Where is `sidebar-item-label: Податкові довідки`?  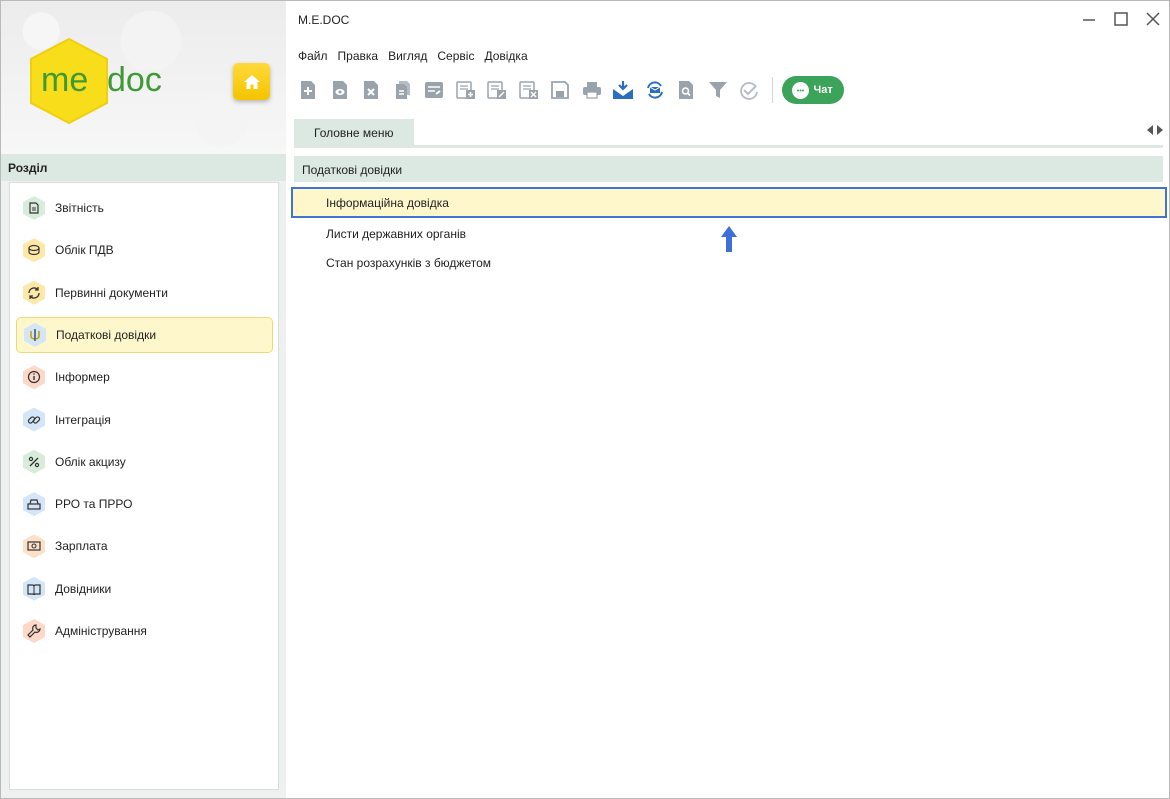
sidebar-item-label: Податкові довідки is located at coordinates (106, 334).